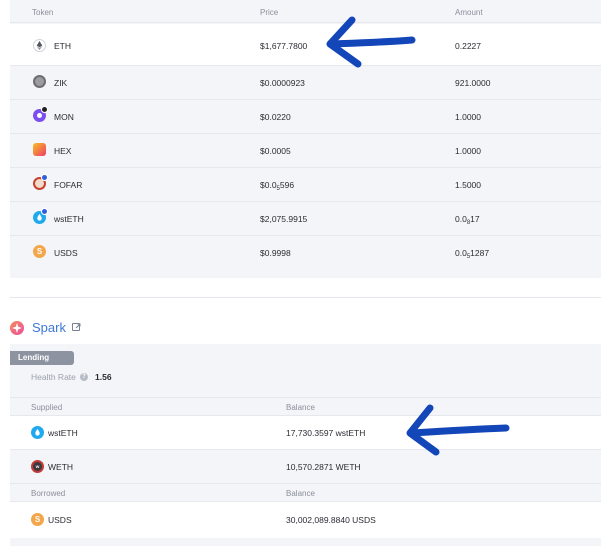 This screenshot has width=601, height=546. What do you see at coordinates (284, 46) in the screenshot?
I see `token-price: $1,677.7800` at bounding box center [284, 46].